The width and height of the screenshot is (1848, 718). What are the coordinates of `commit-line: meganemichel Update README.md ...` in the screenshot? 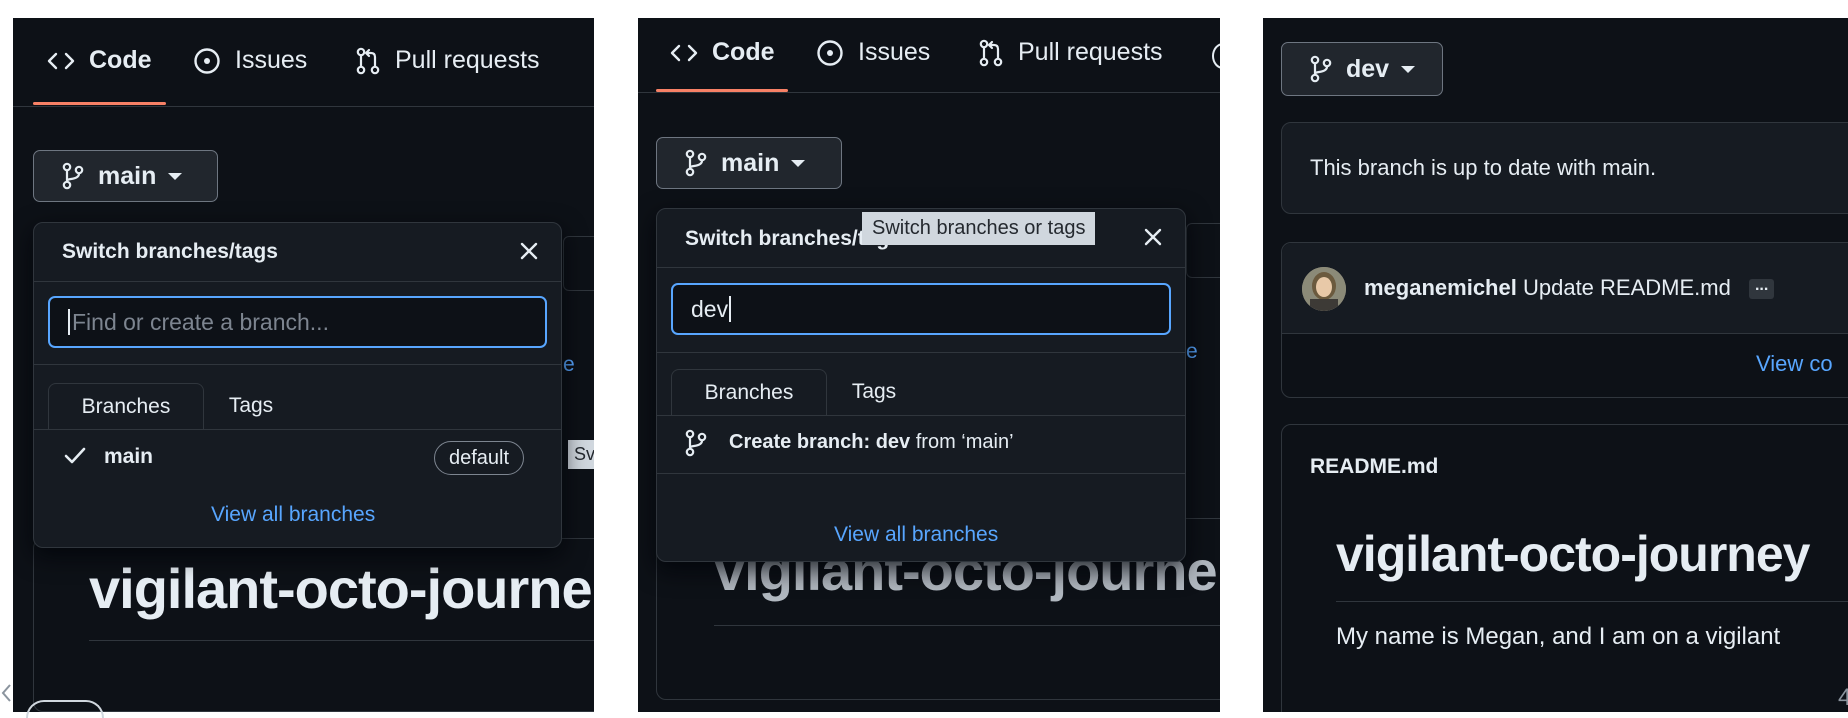 It's located at (1569, 288).